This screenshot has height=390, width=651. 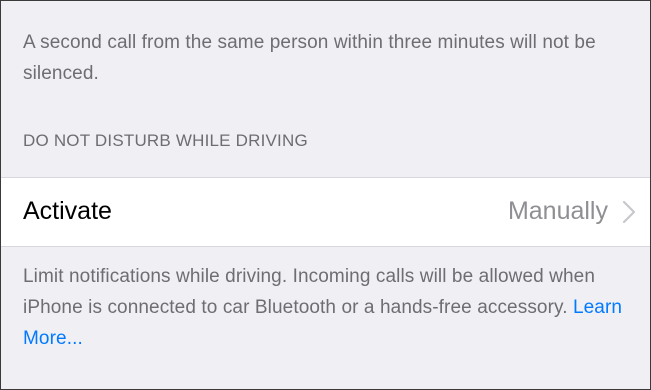 I want to click on activate-value: Manually, so click(x=557, y=211).